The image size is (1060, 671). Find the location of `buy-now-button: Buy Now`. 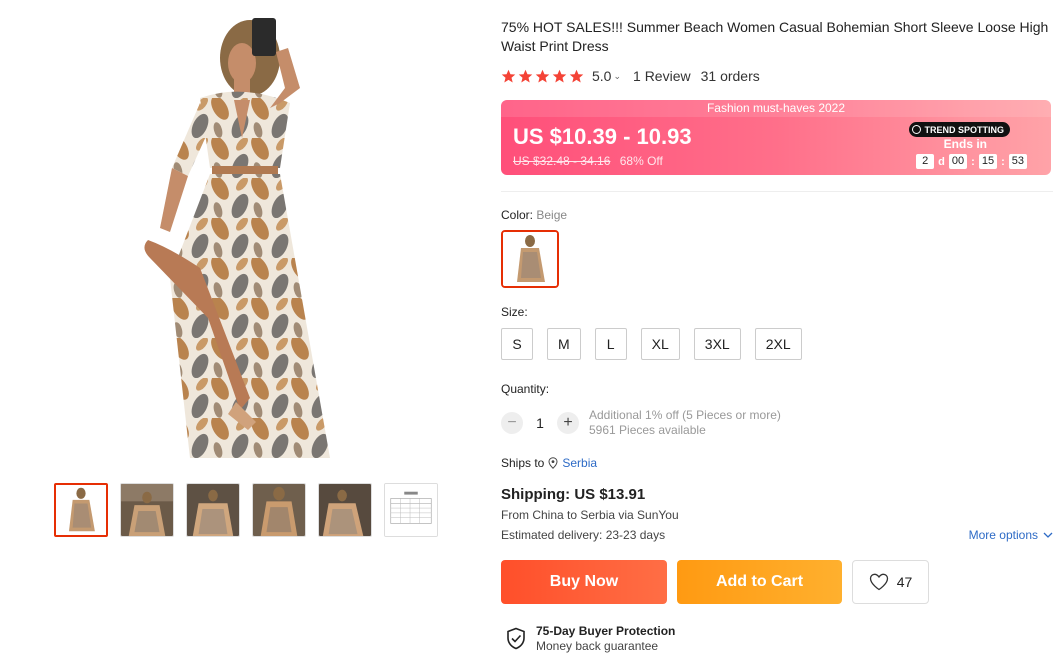

buy-now-button: Buy Now is located at coordinates (584, 582).